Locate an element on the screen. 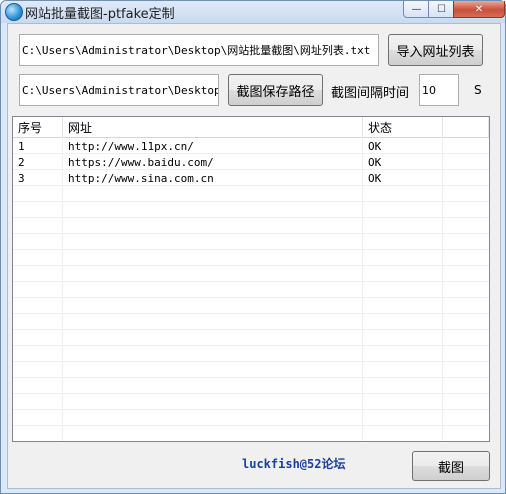 The height and width of the screenshot is (494, 506). header-extra is located at coordinates (466, 127).